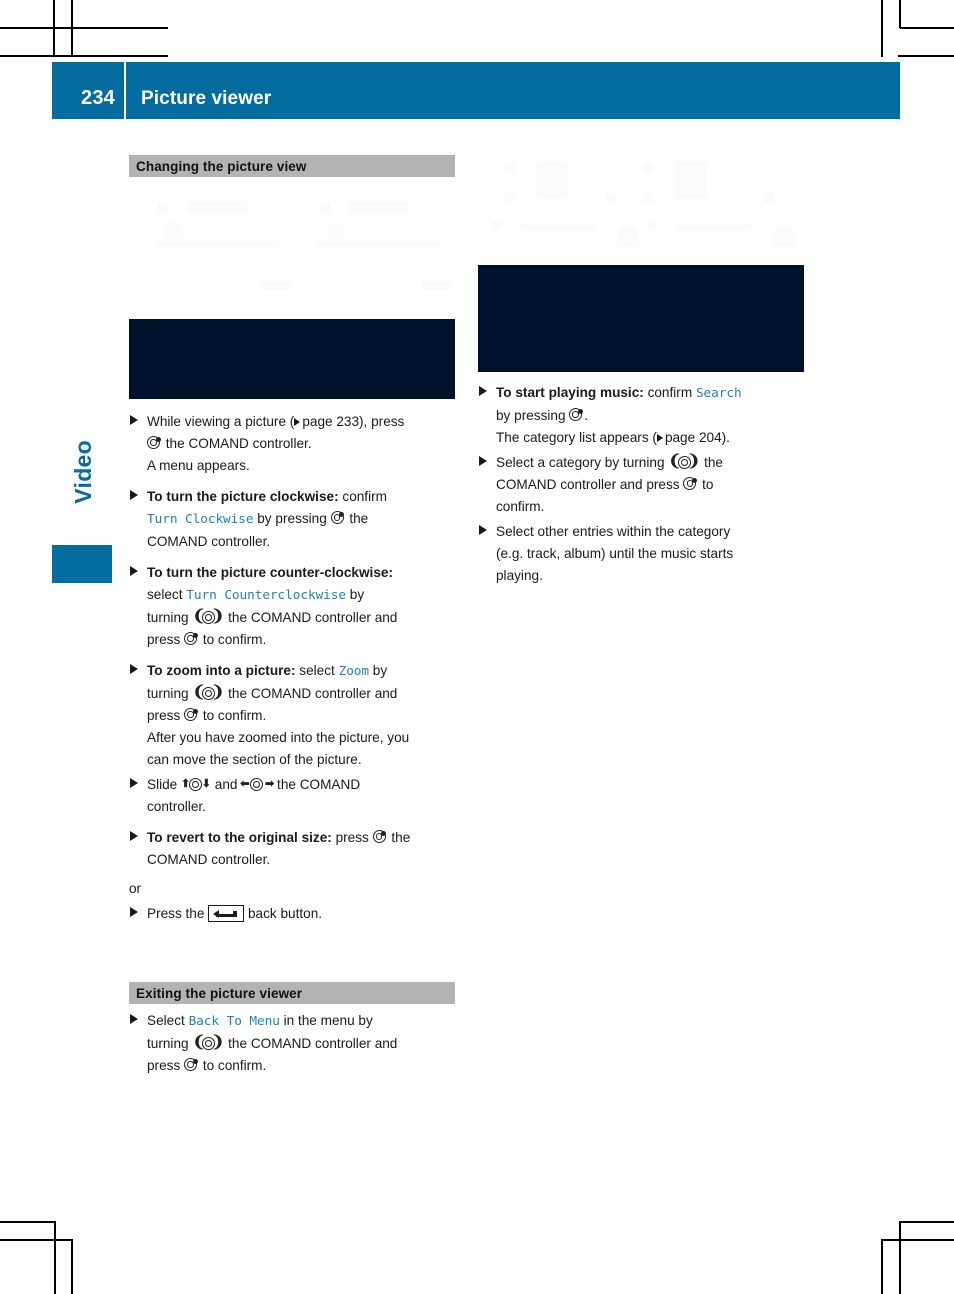 This screenshot has width=954, height=1294. I want to click on step-slide-line1a: Slide, so click(162, 784).